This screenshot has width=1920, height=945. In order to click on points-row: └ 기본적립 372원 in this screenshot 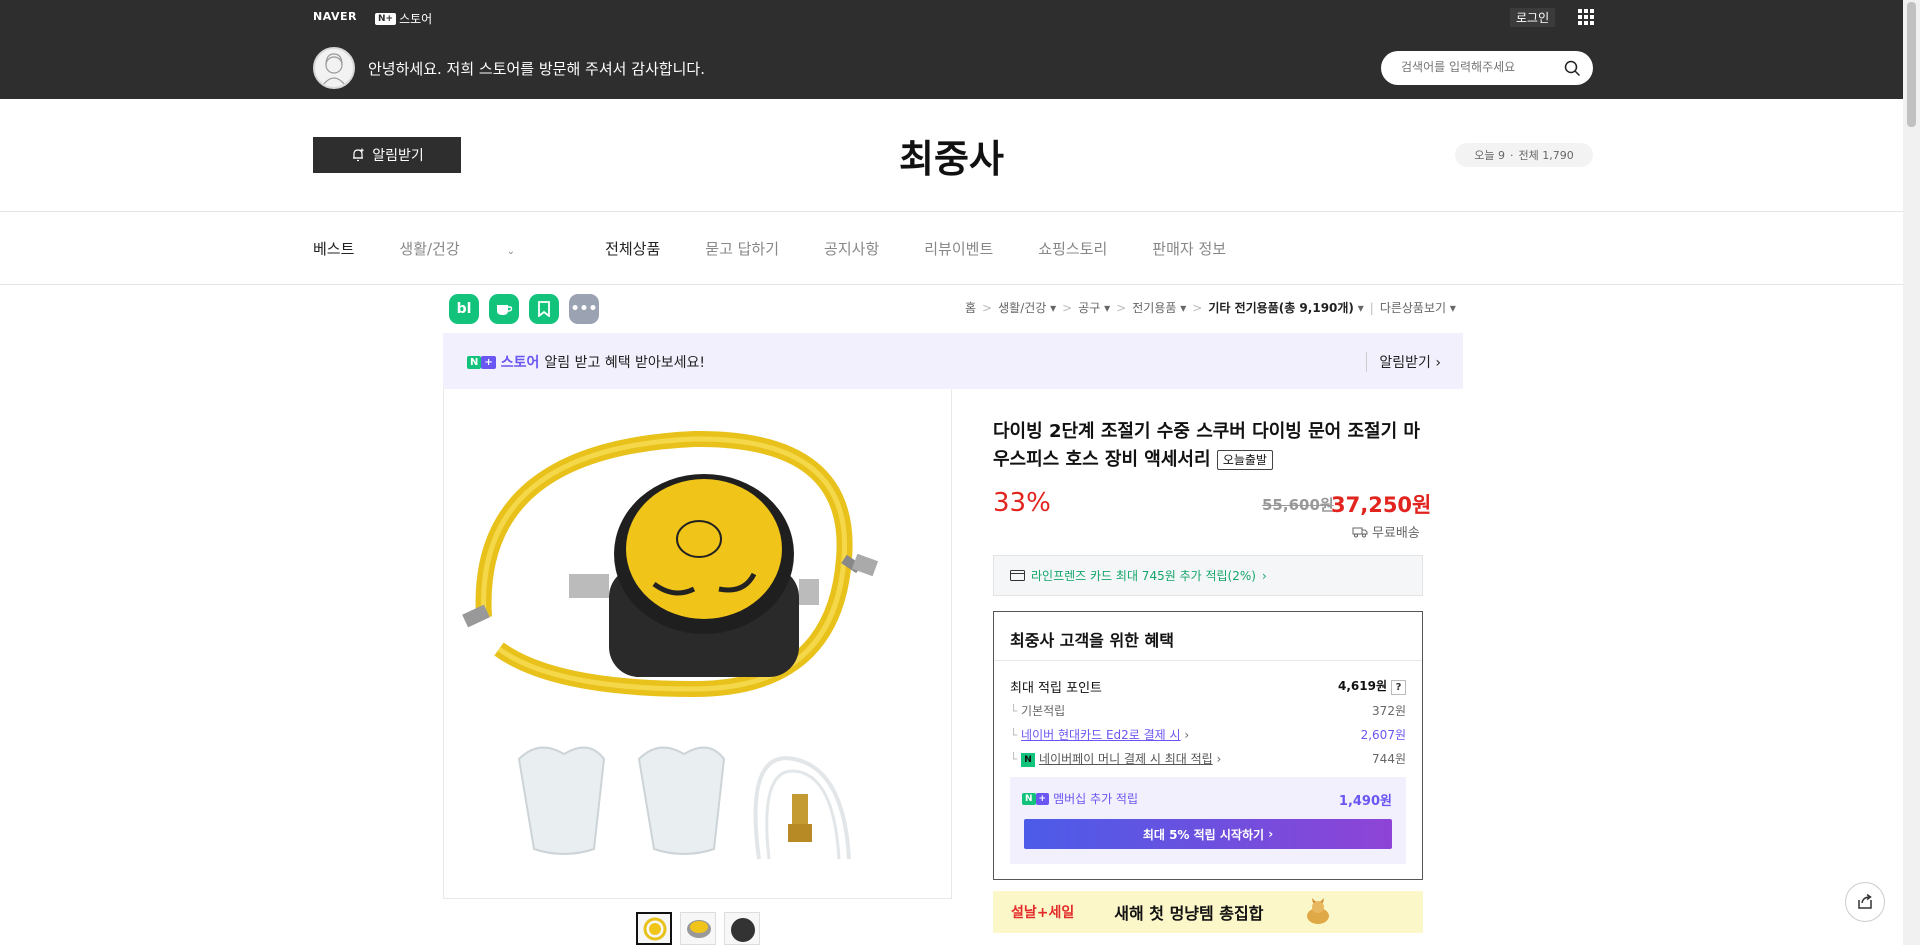, I will do `click(1208, 710)`.